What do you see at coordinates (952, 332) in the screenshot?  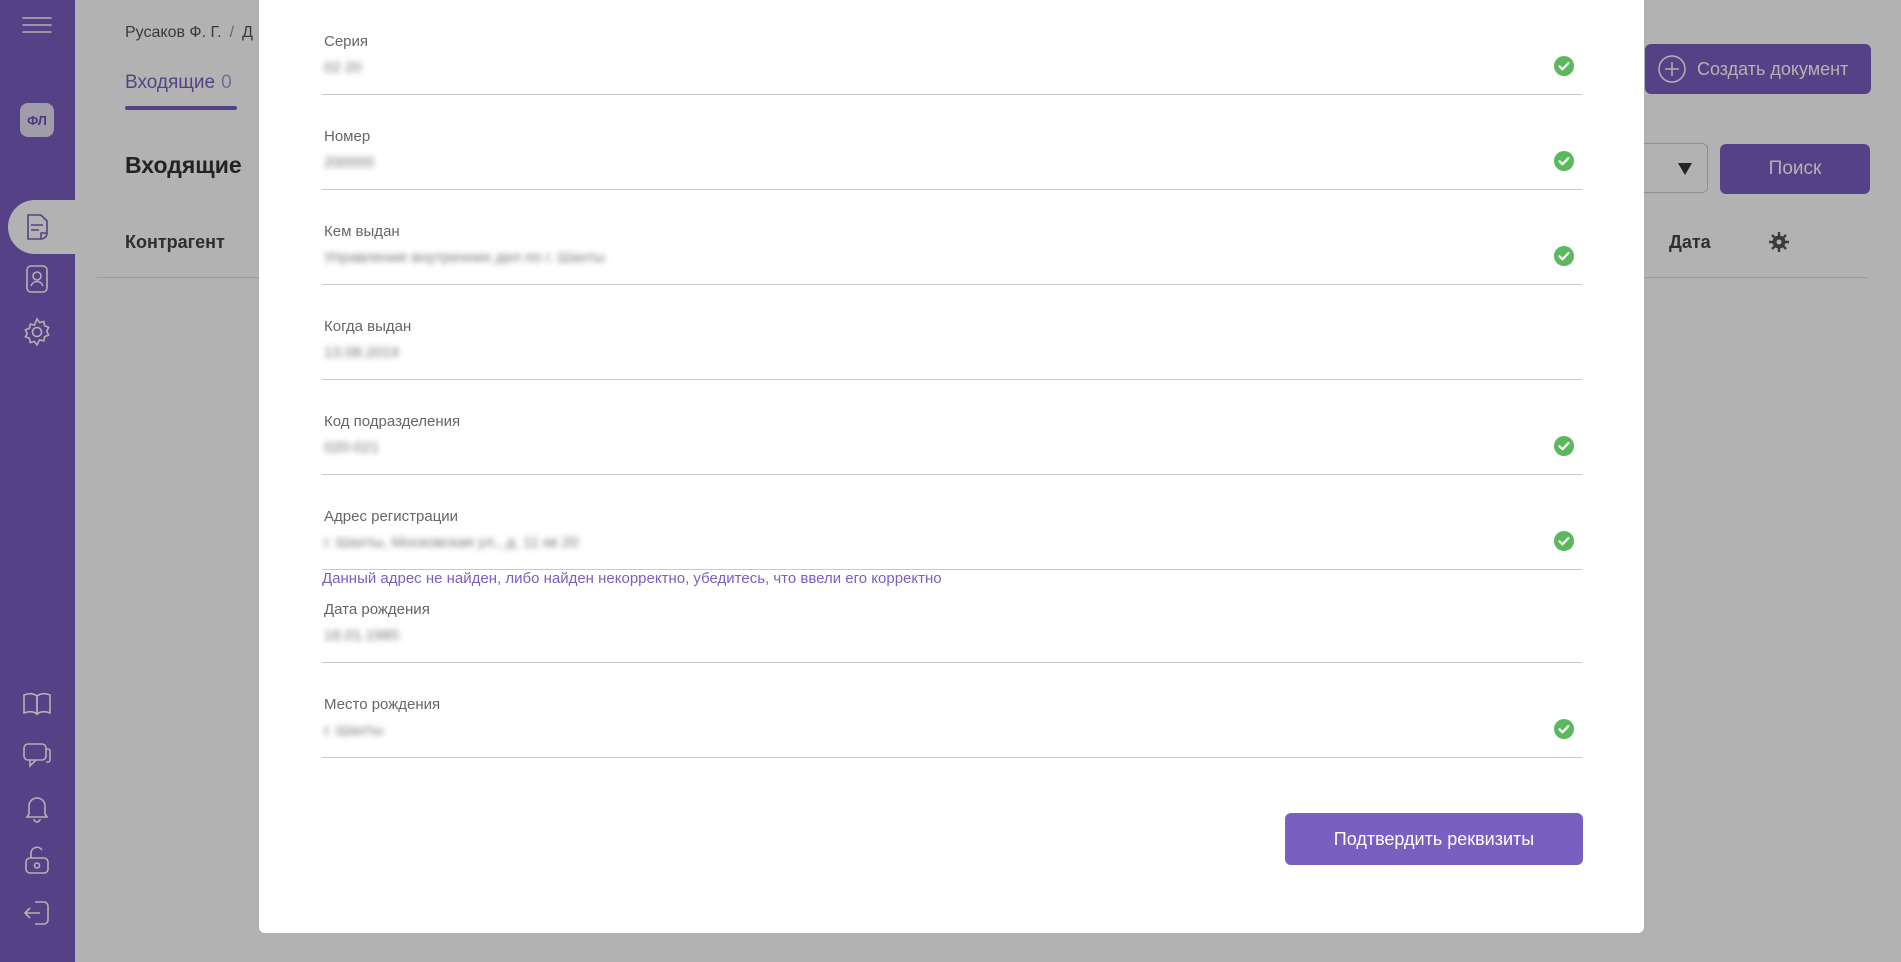 I see `field-issue-date: Когда выдан 13.08.2019` at bounding box center [952, 332].